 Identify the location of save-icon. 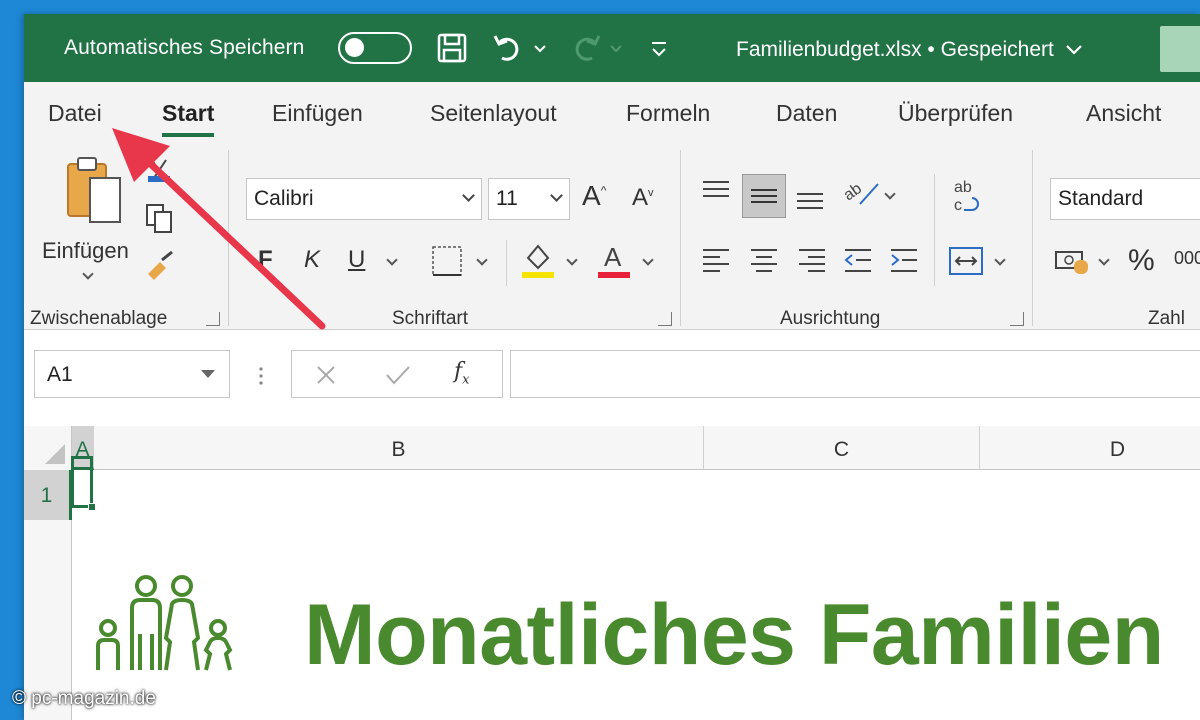
(452, 48).